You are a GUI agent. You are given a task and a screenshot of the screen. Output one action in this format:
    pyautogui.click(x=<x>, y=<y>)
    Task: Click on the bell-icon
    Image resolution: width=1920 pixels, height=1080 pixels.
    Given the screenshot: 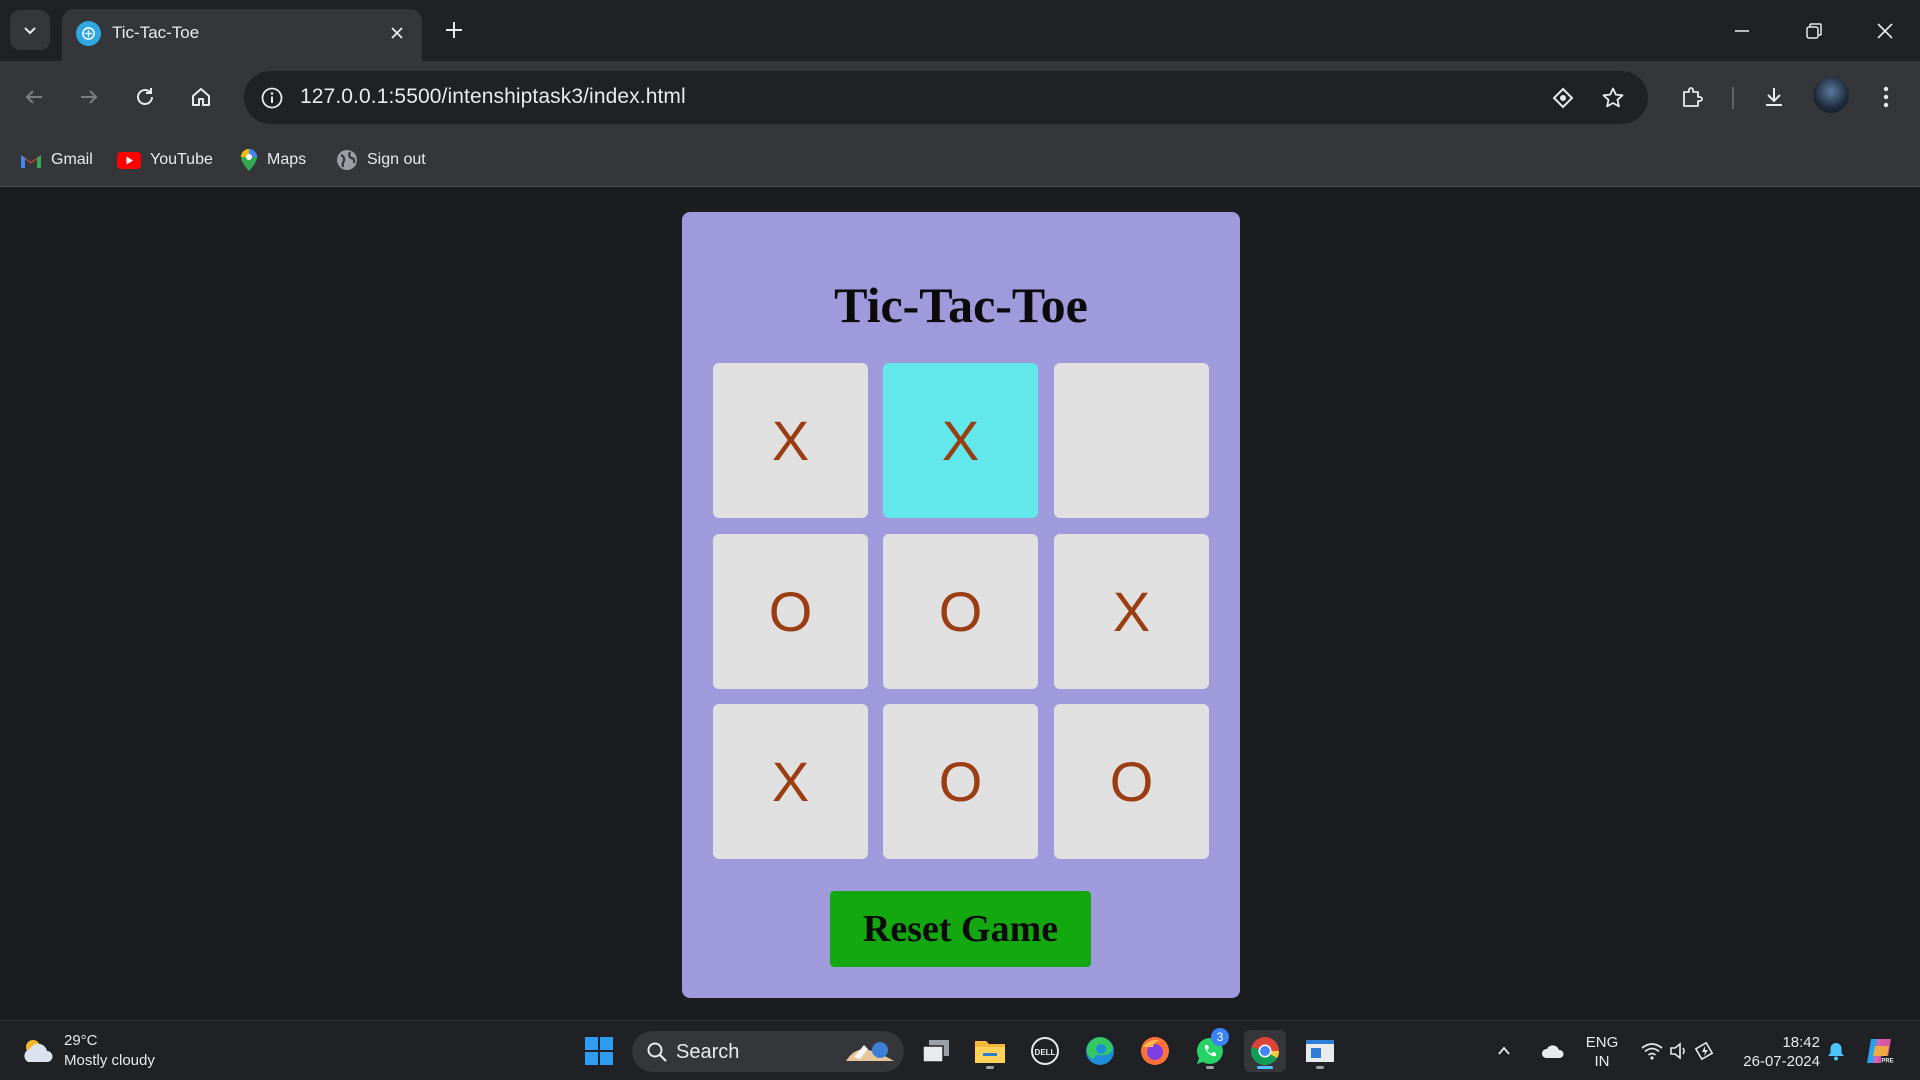 What is the action you would take?
    pyautogui.click(x=1836, y=1052)
    